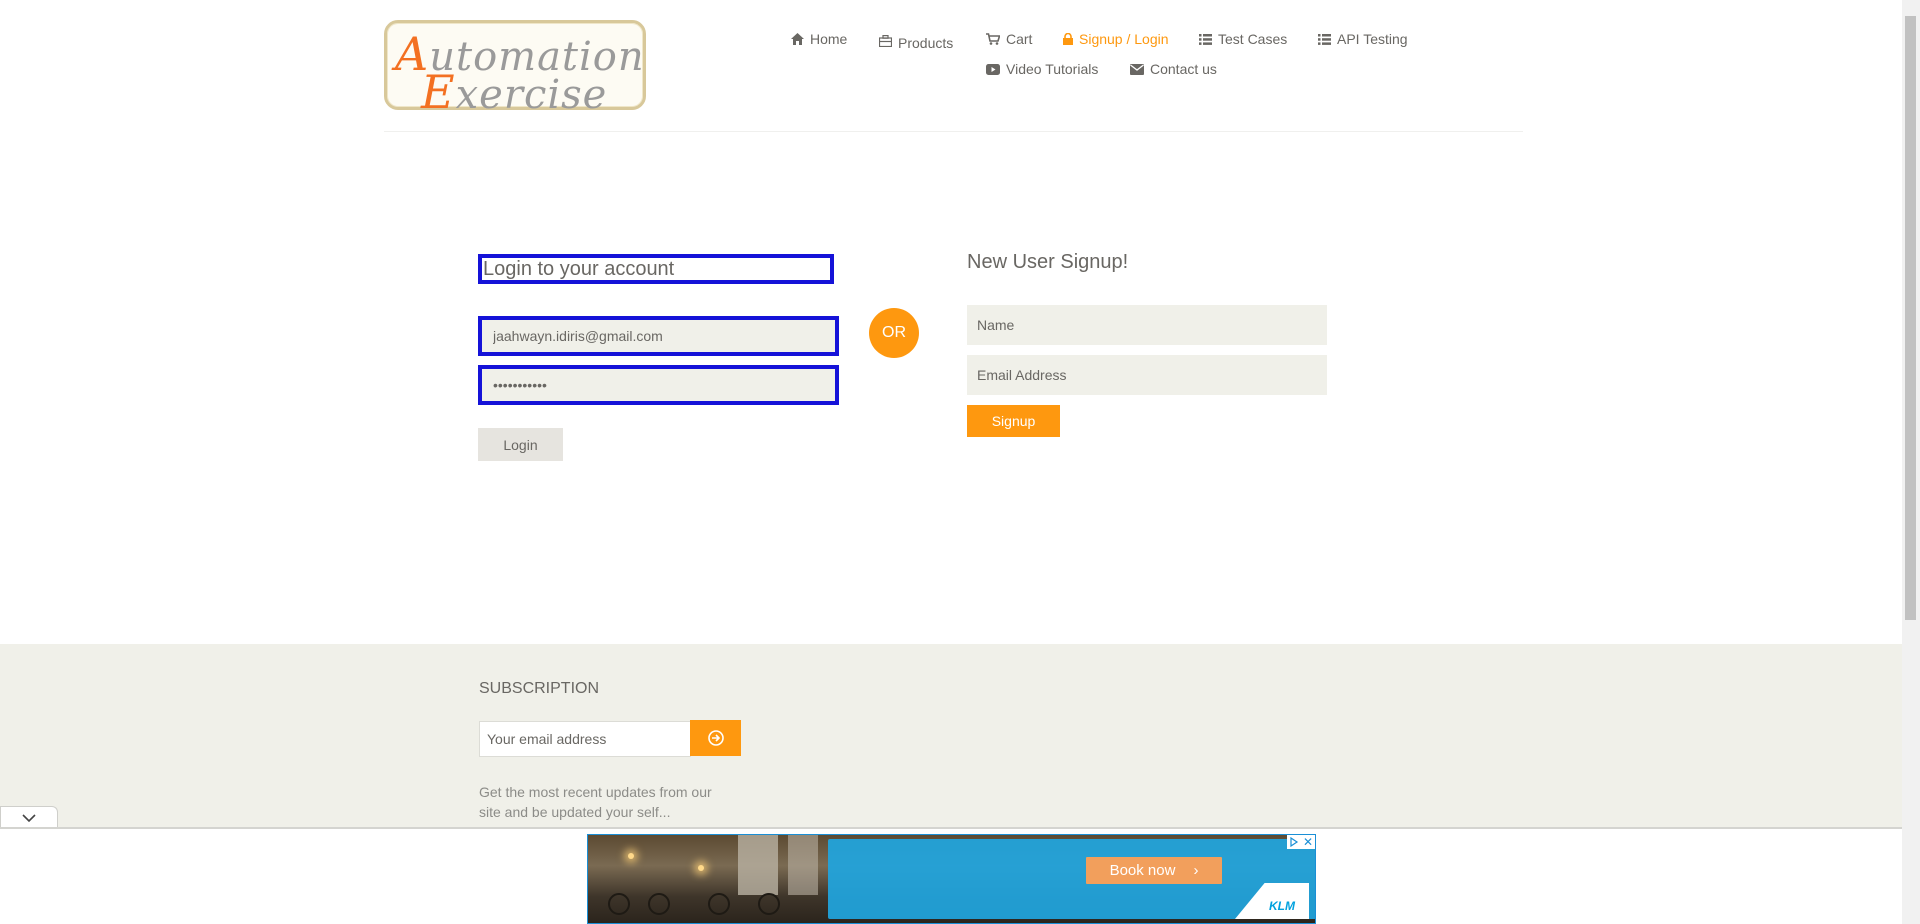 The height and width of the screenshot is (924, 1920). Describe the element at coordinates (1282, 906) in the screenshot. I see `klm-logo: KLM` at that location.